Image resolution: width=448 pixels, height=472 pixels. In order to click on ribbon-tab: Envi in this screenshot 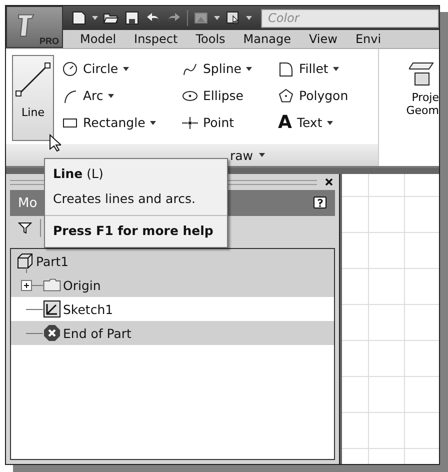, I will do `click(368, 39)`.